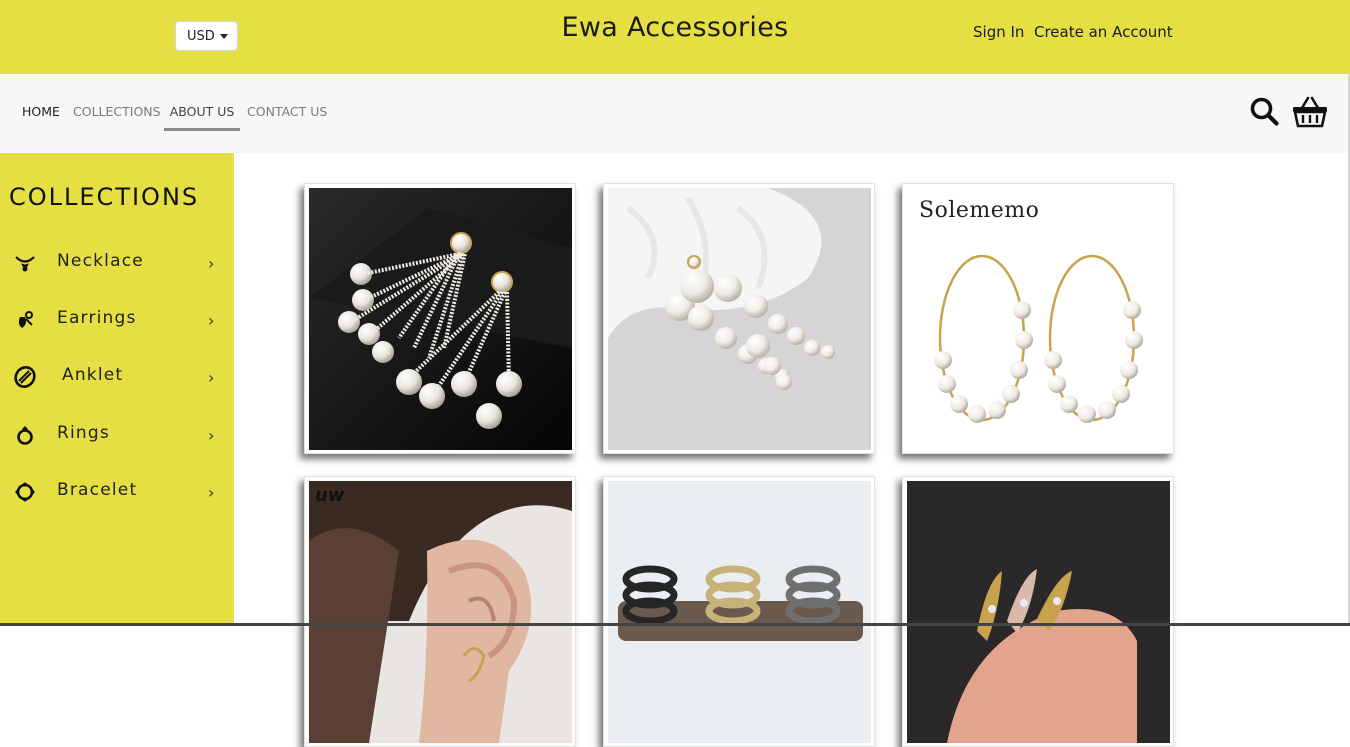 This screenshot has width=1350, height=747. Describe the element at coordinates (287, 111) in the screenshot. I see `nav-contact-us: CONTACT US` at that location.